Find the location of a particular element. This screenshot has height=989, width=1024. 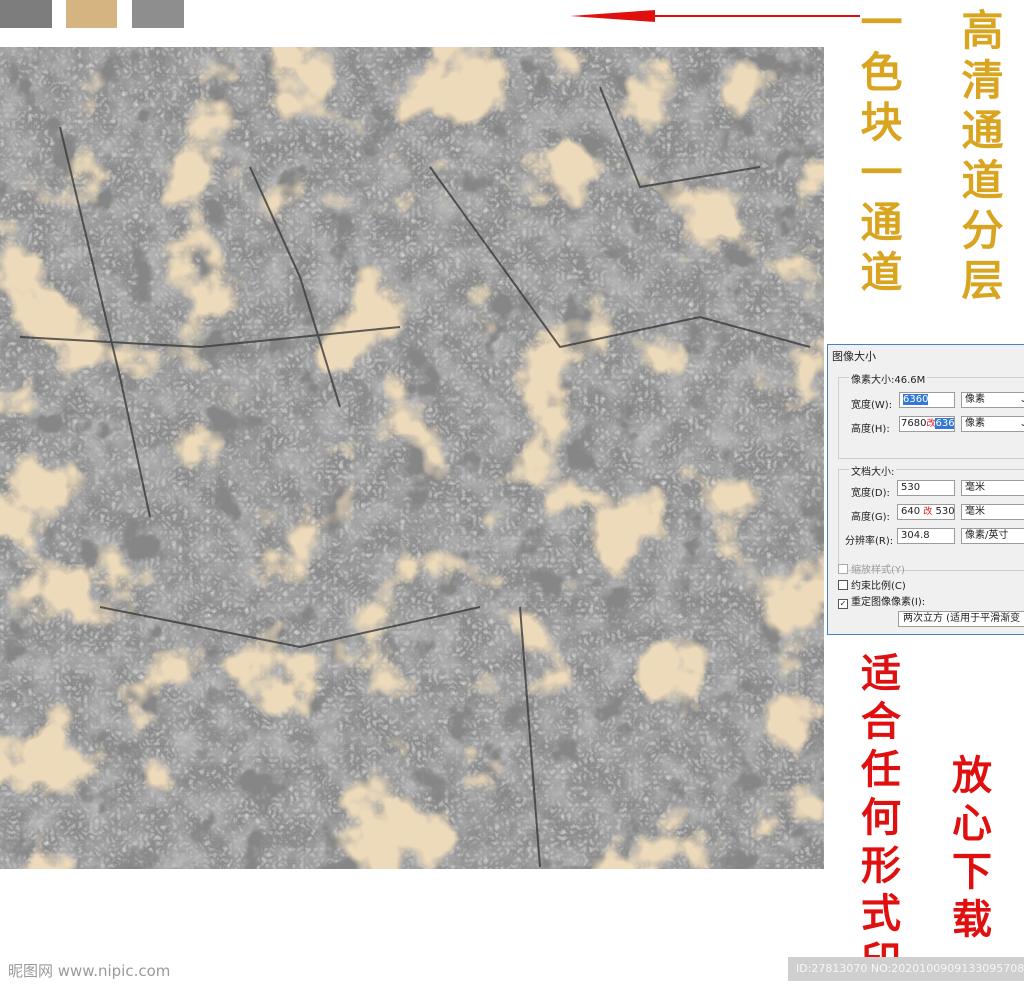

download-annotation: 放心下载 is located at coordinates (968, 850).